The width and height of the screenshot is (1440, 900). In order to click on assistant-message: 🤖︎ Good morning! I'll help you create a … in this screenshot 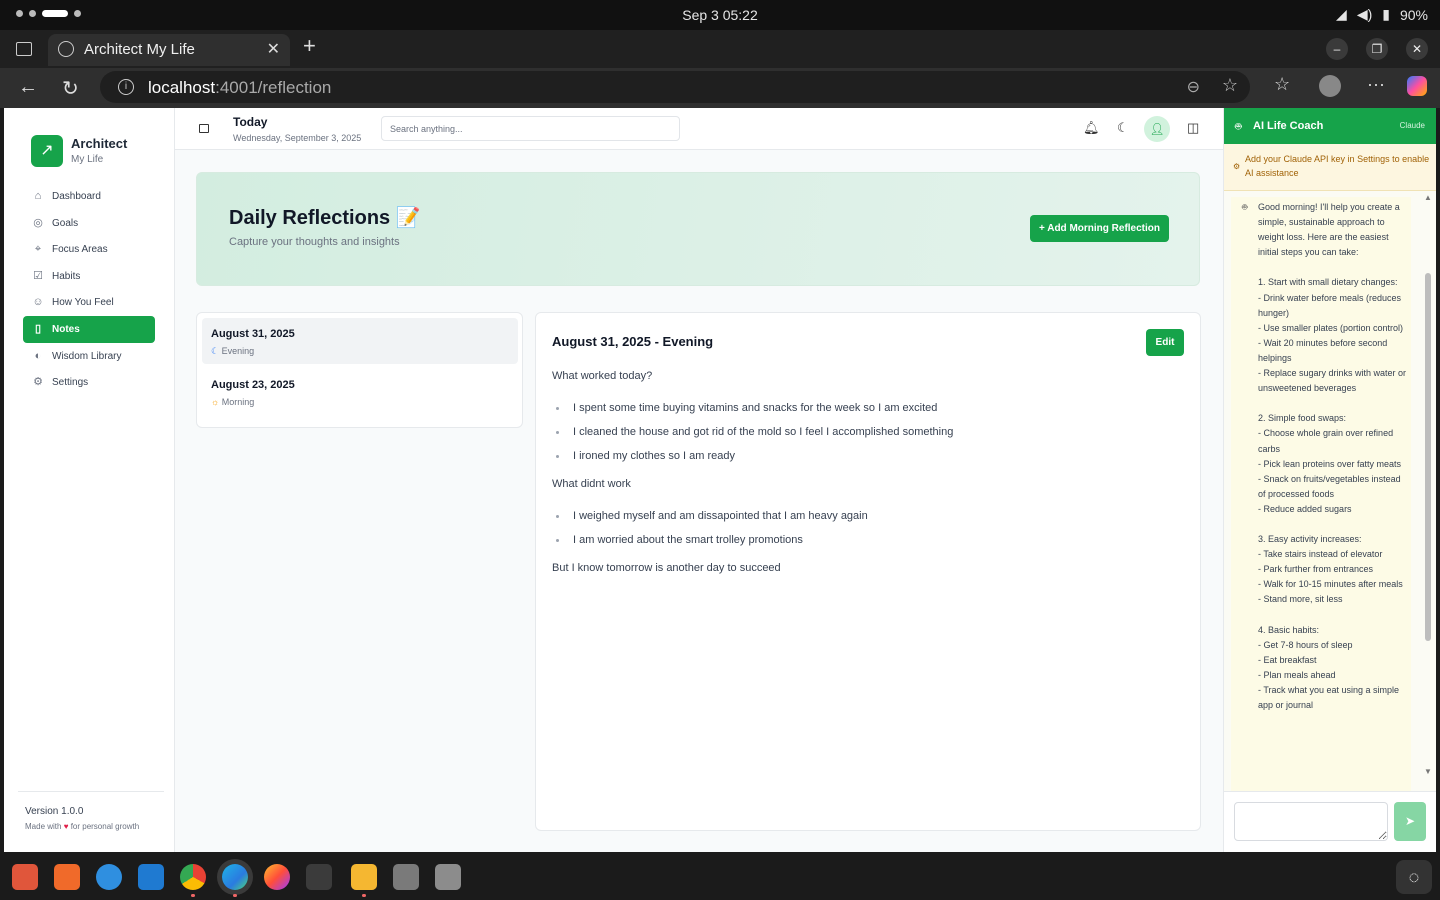, I will do `click(1321, 494)`.